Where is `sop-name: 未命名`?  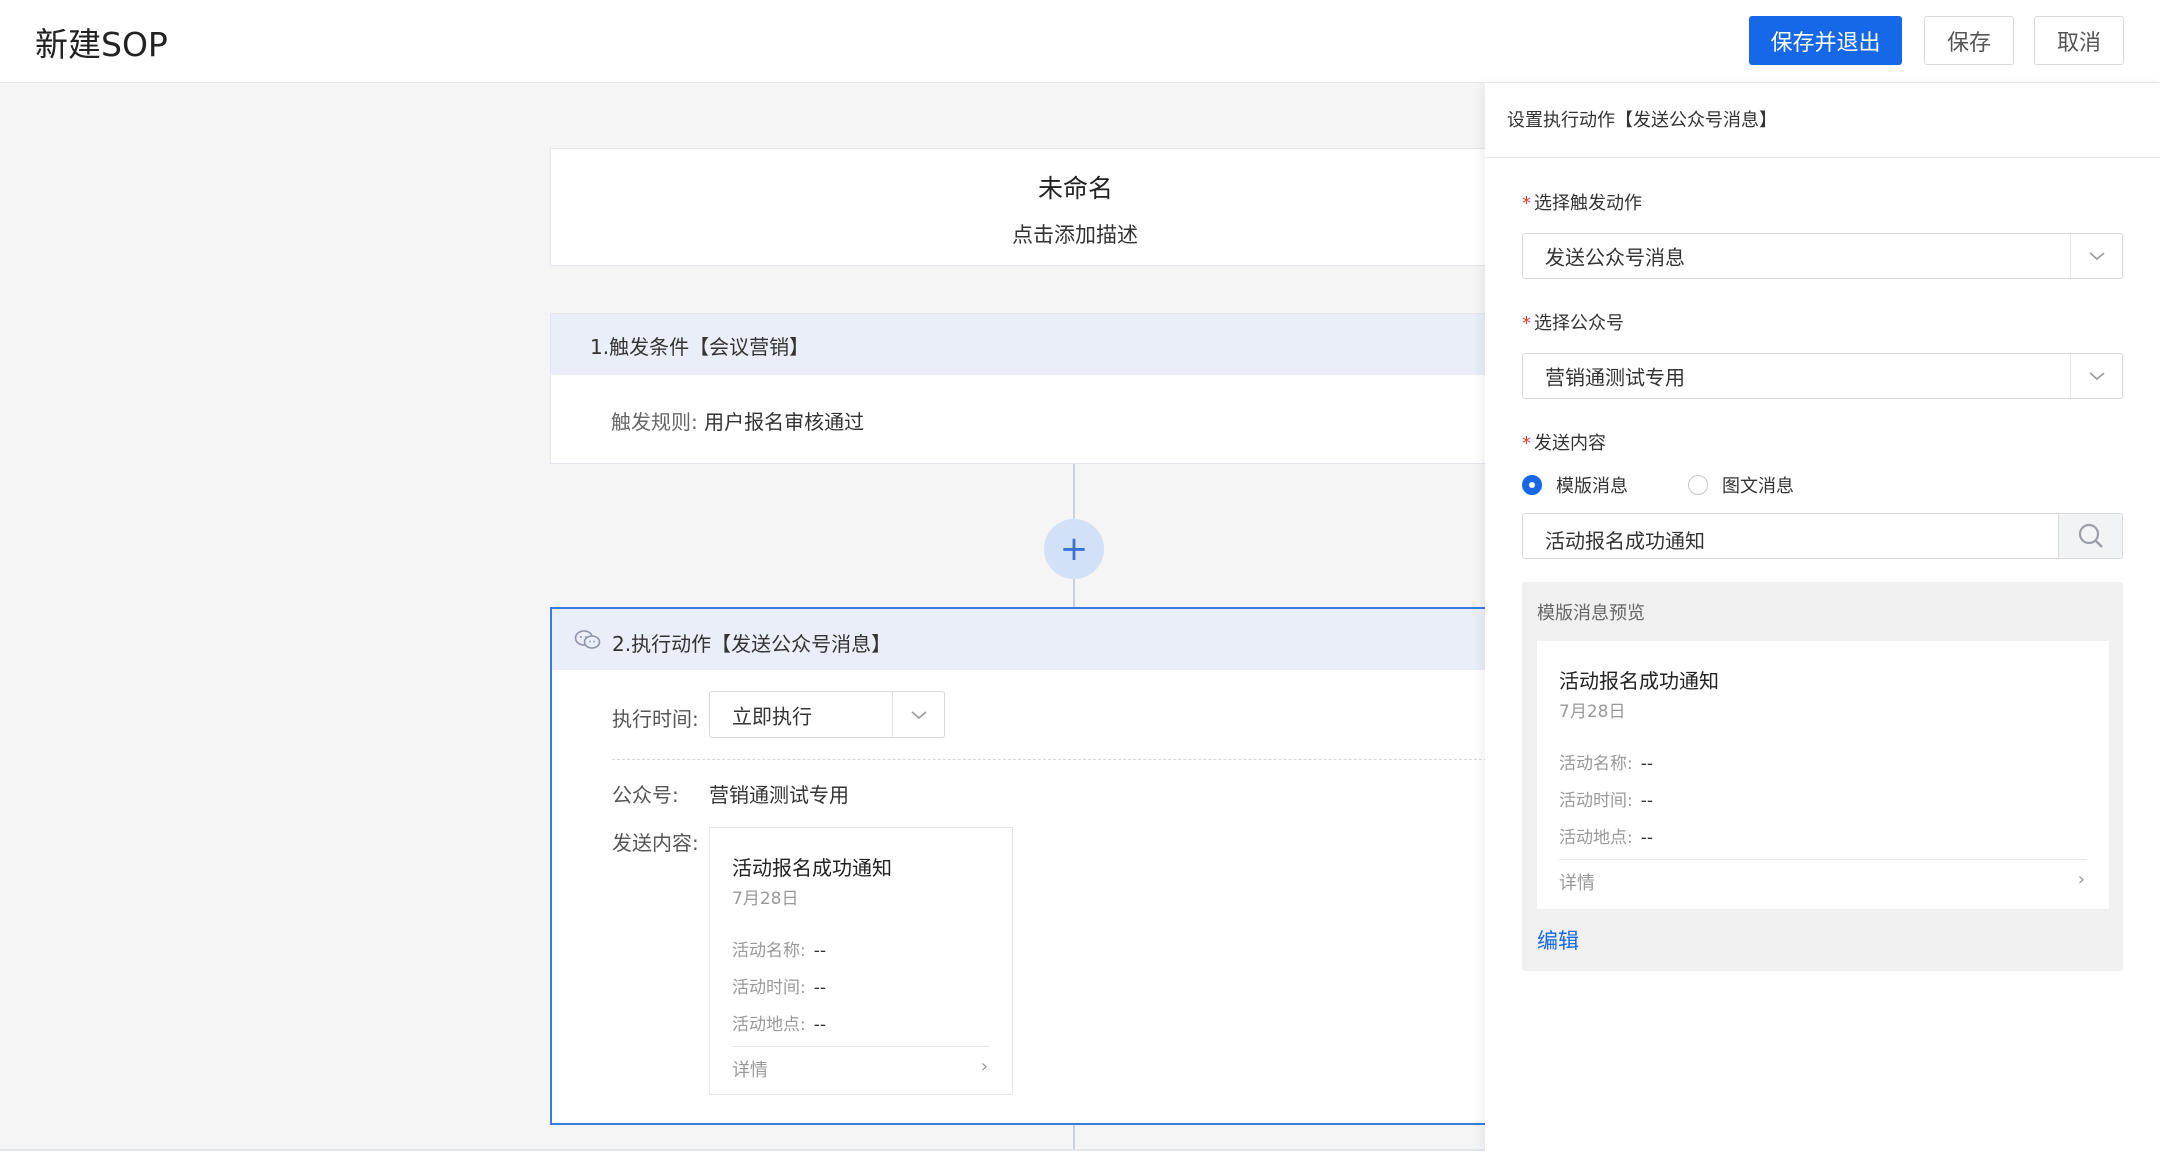
sop-name: 未命名 is located at coordinates (1051, 187).